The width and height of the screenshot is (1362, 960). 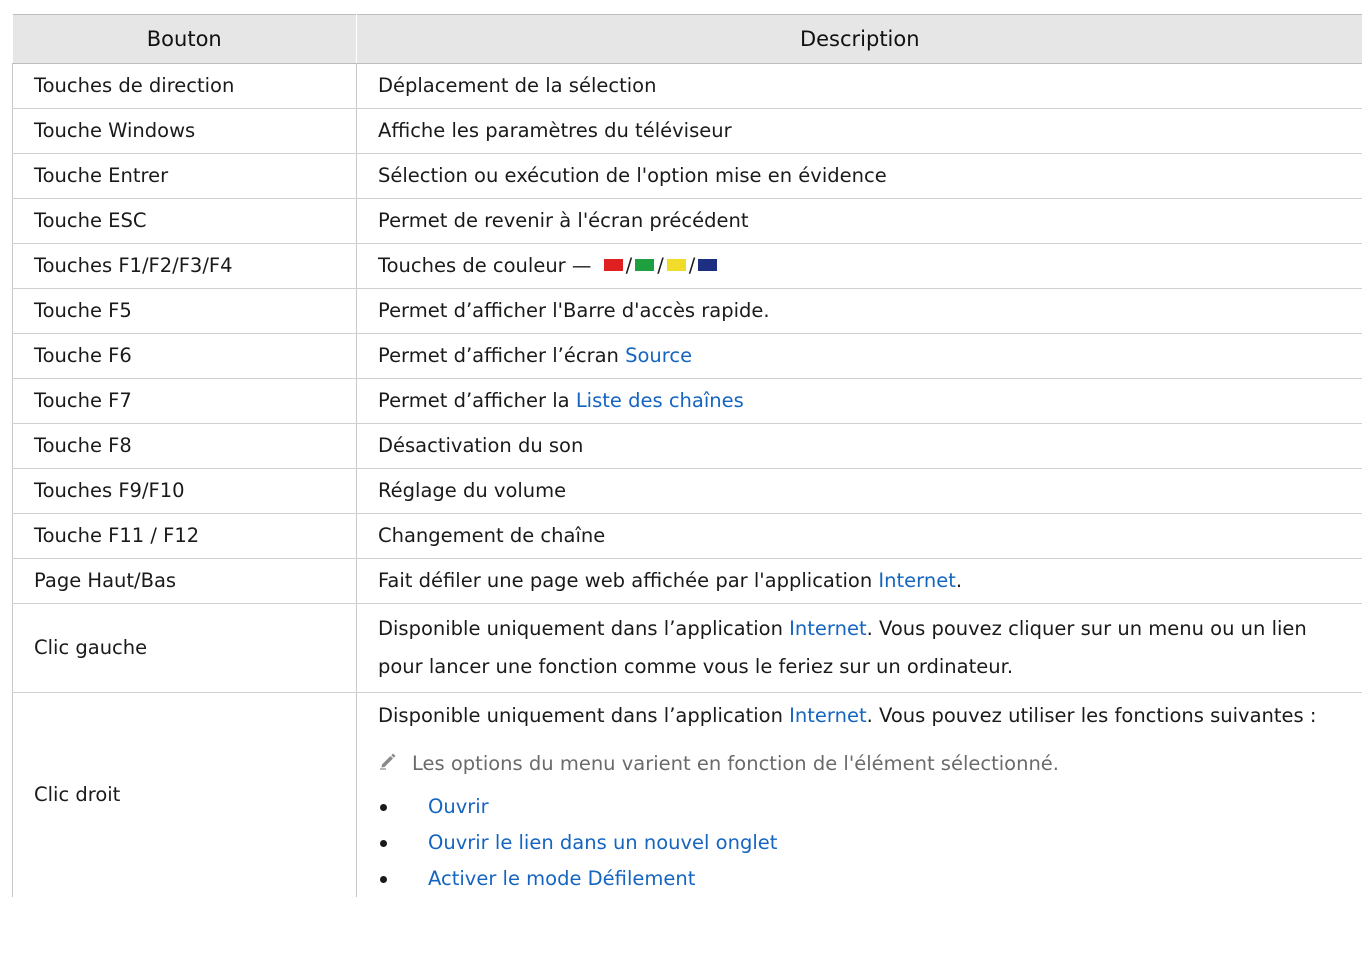 What do you see at coordinates (959, 580) in the screenshot?
I see `description-text-after: .` at bounding box center [959, 580].